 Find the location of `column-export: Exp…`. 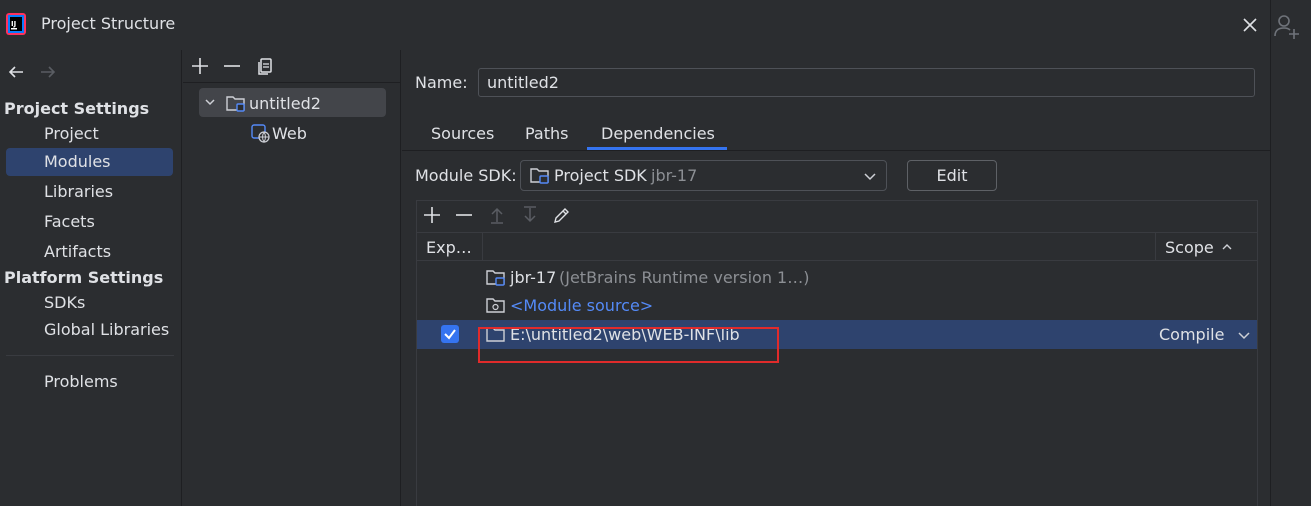

column-export: Exp… is located at coordinates (449, 247).